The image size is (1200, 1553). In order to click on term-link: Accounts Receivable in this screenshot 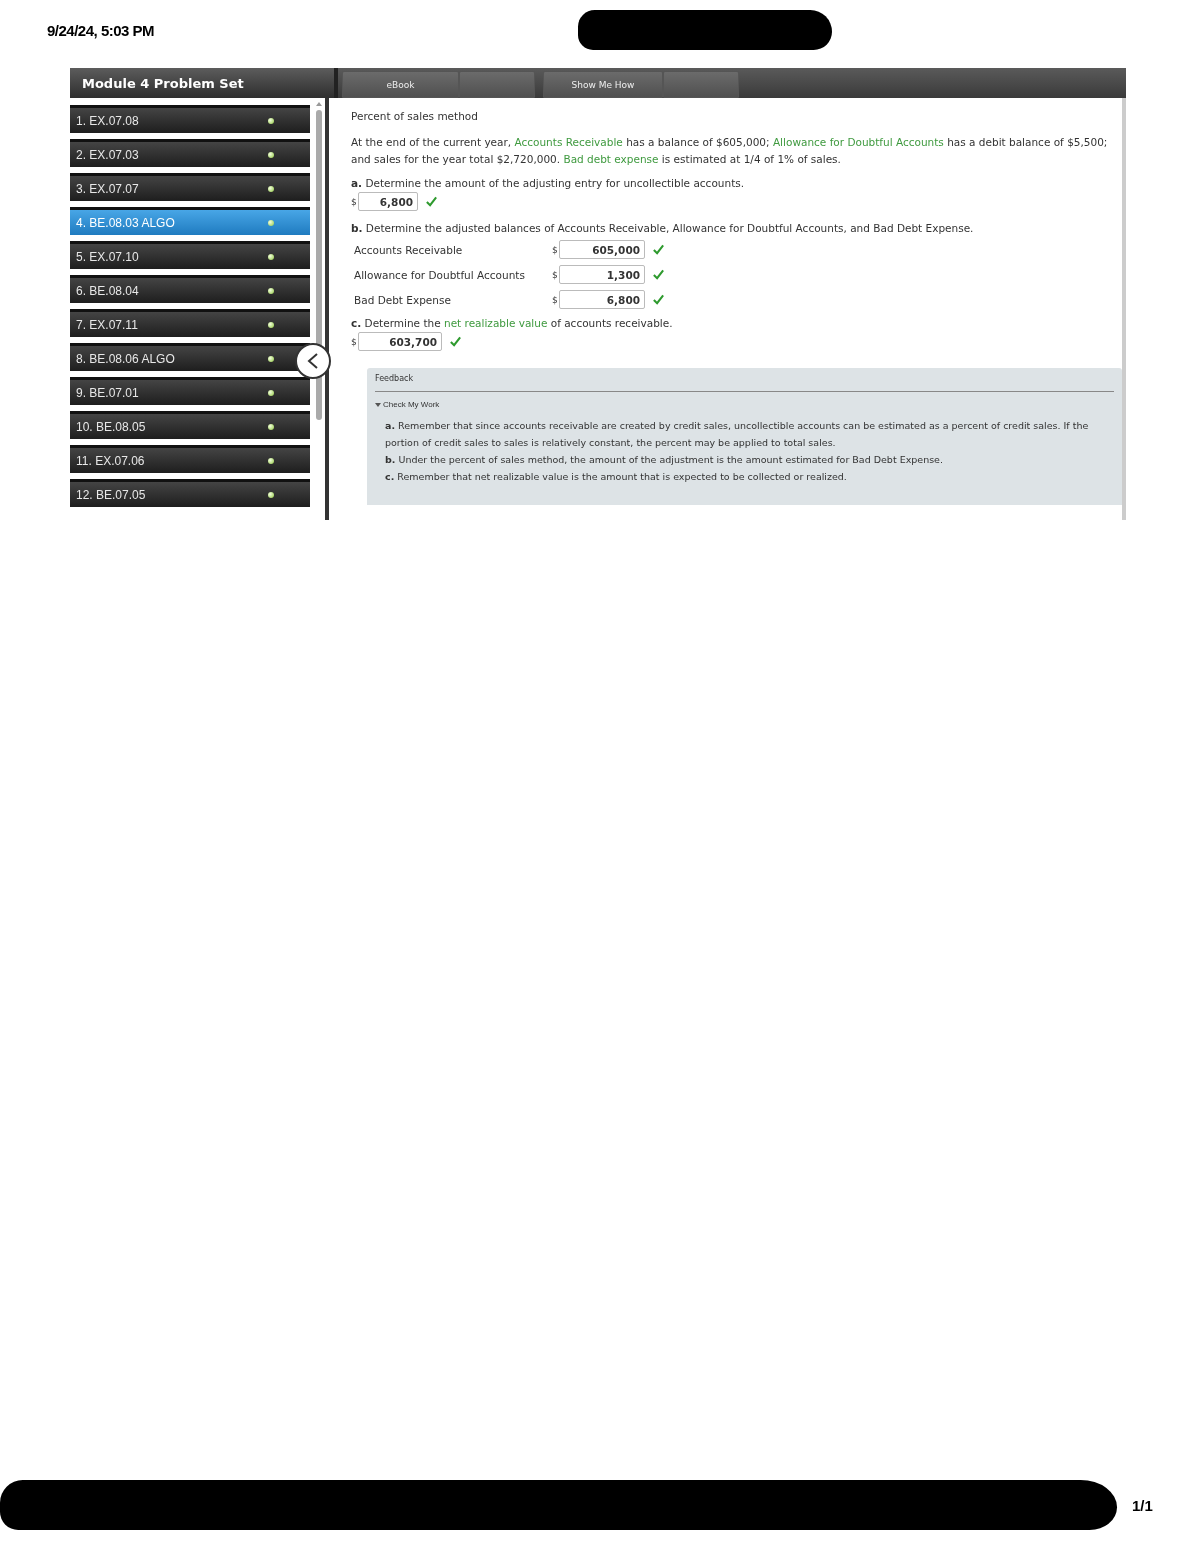, I will do `click(568, 142)`.